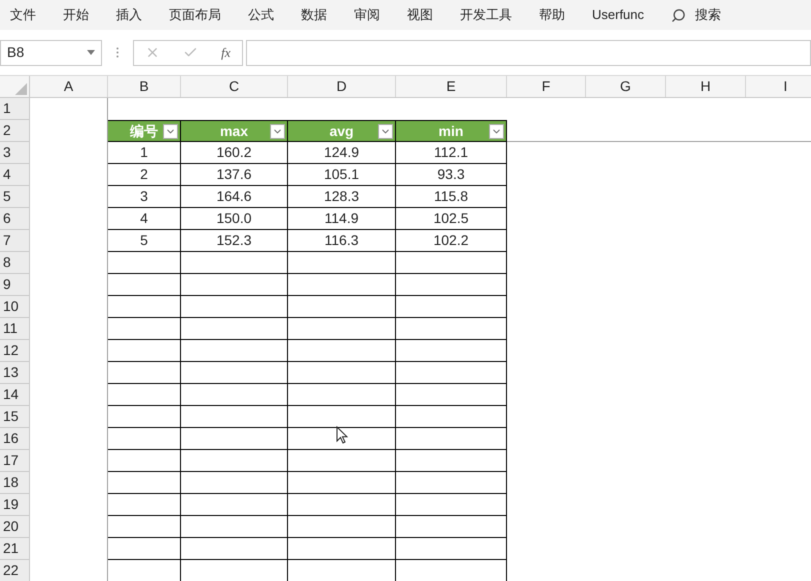  What do you see at coordinates (342, 241) in the screenshot?
I see `table-cell: 116.3` at bounding box center [342, 241].